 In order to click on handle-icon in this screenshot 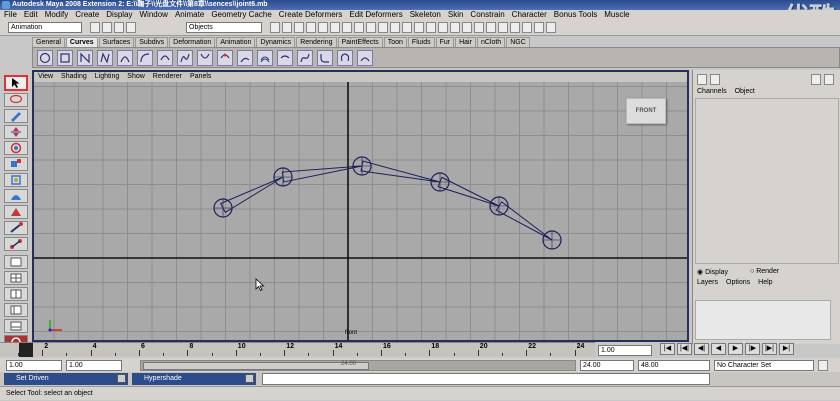, I will do `click(491, 27)`.